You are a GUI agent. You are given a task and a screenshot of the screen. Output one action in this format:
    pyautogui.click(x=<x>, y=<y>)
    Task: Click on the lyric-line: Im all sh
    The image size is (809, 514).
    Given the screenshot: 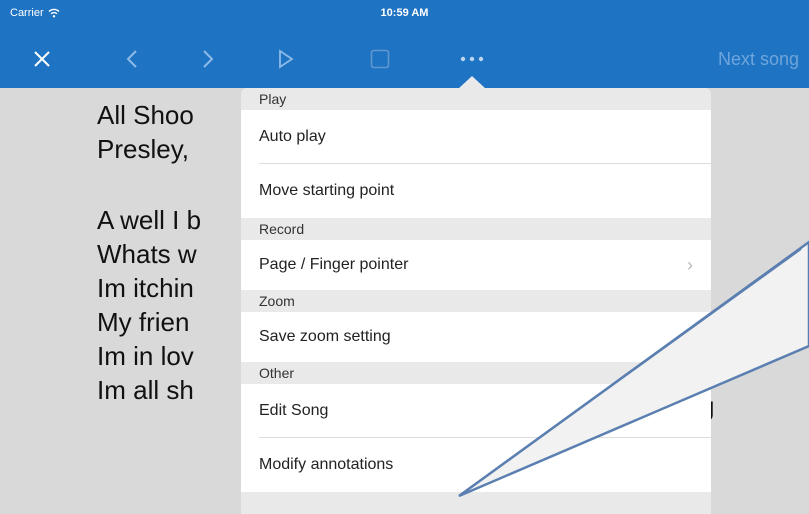 What is the action you would take?
    pyautogui.click(x=145, y=390)
    